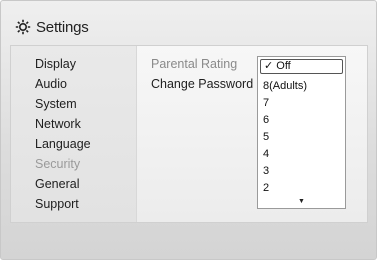  I want to click on dropdown-option: 2, so click(266, 188).